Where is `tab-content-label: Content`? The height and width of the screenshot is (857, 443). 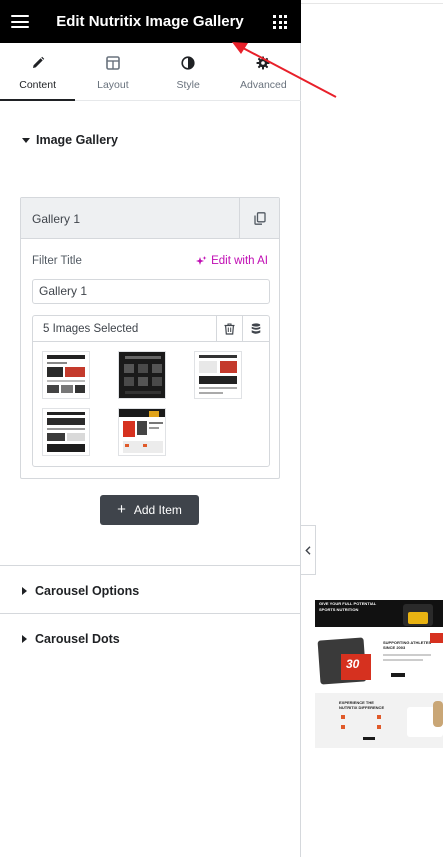
tab-content-label: Content is located at coordinates (38, 85).